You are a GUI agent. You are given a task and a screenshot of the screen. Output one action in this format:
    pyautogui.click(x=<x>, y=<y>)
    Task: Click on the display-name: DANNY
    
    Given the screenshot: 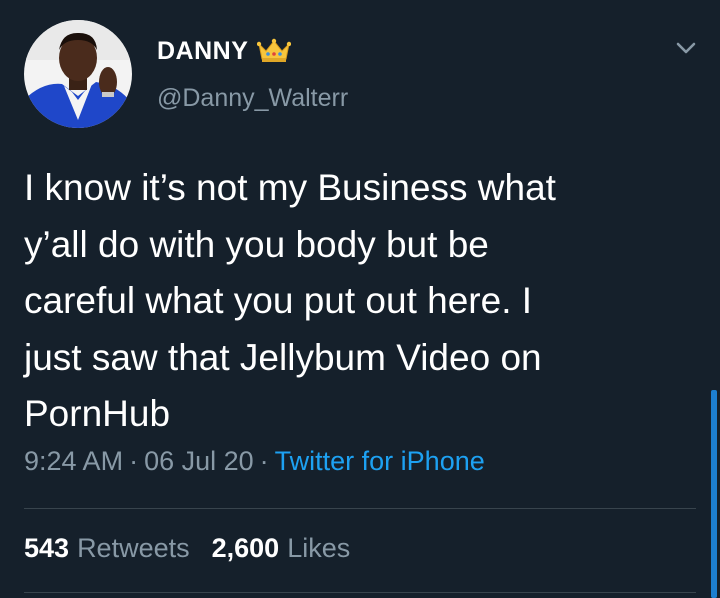 What is the action you would take?
    pyautogui.click(x=202, y=51)
    